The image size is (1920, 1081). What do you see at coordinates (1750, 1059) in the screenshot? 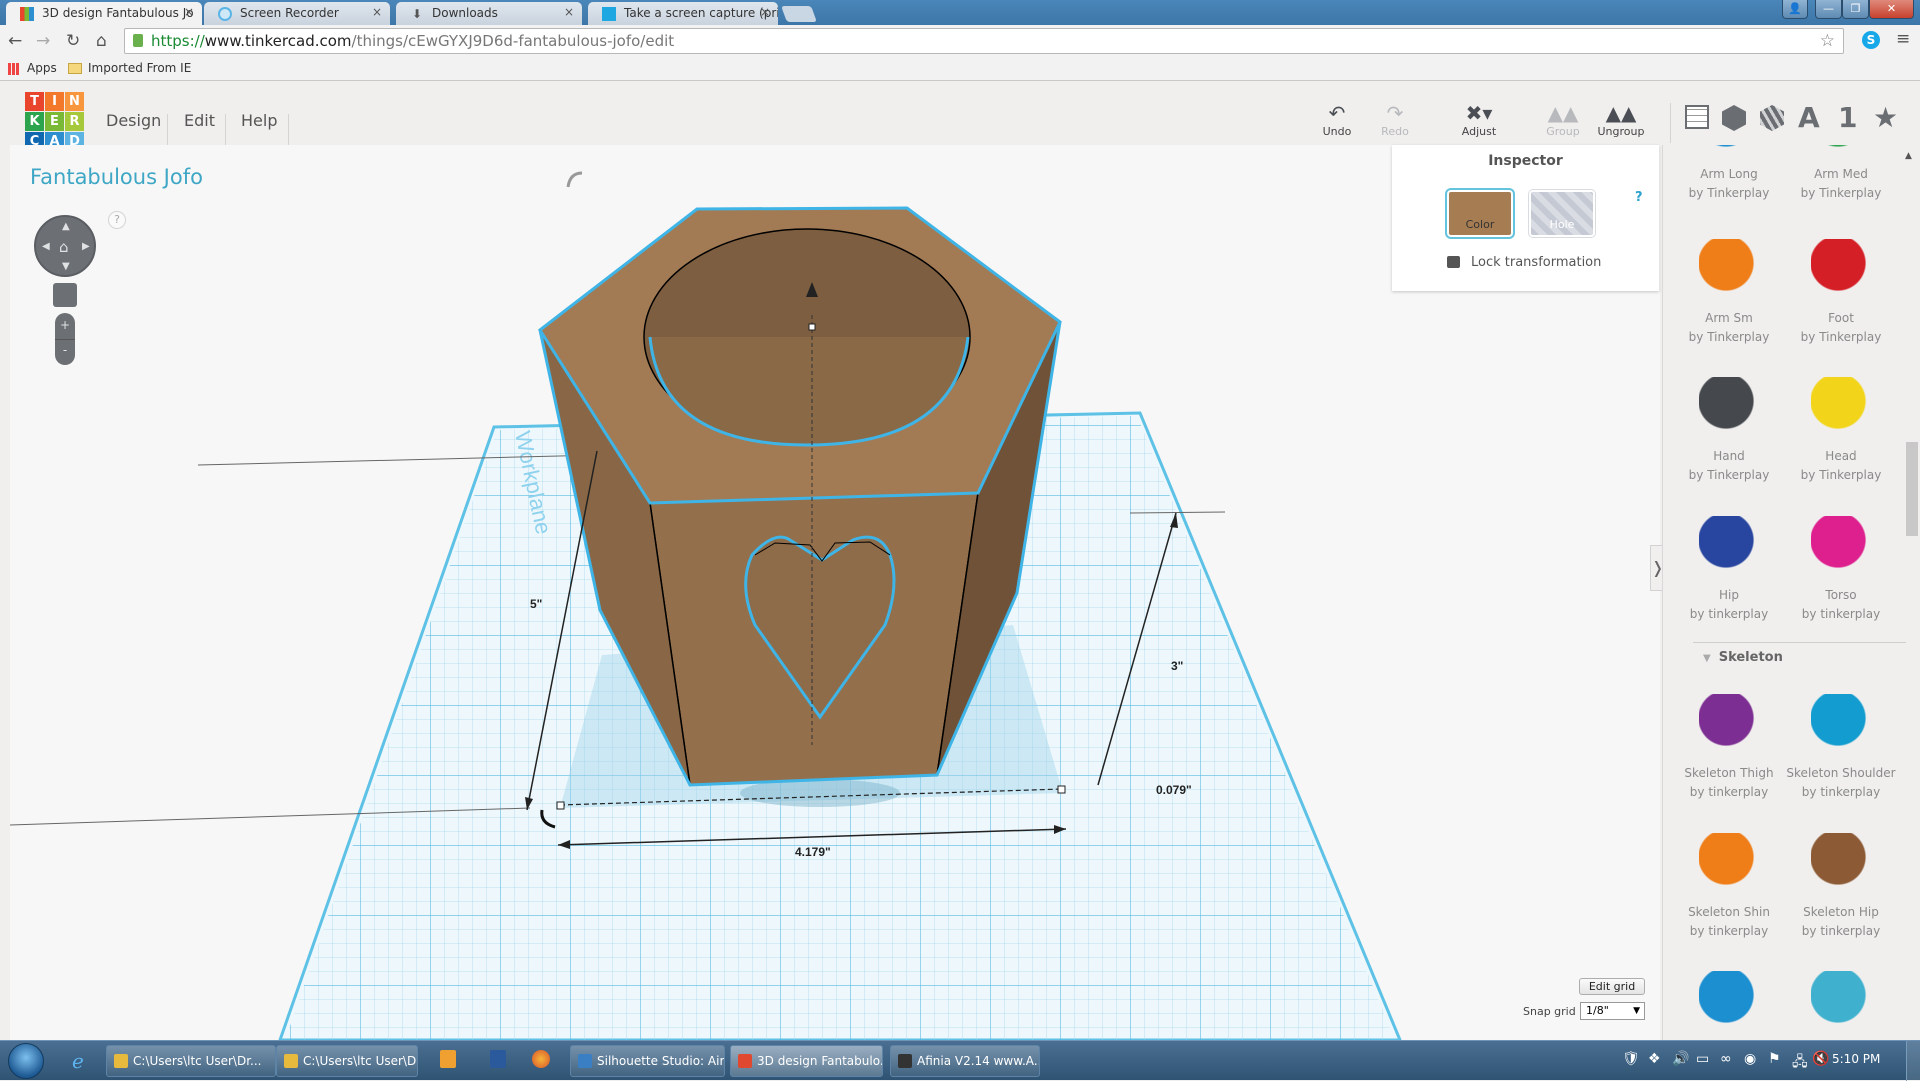
I see `network-status-icon: ◉` at bounding box center [1750, 1059].